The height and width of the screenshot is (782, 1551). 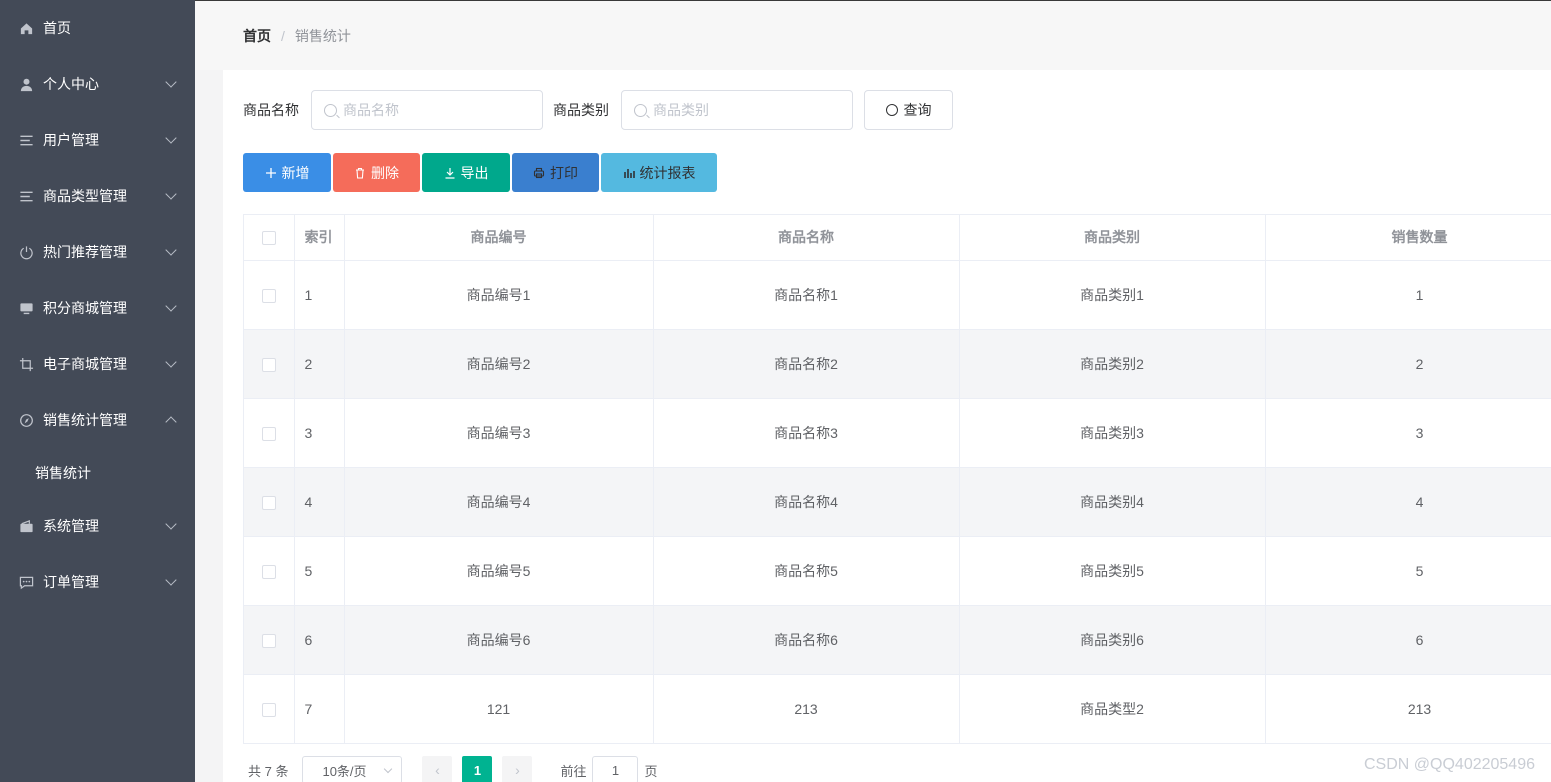 I want to click on table-row: 2 商品编号2 商品名称2 商品类别2 2, so click(x=897, y=364).